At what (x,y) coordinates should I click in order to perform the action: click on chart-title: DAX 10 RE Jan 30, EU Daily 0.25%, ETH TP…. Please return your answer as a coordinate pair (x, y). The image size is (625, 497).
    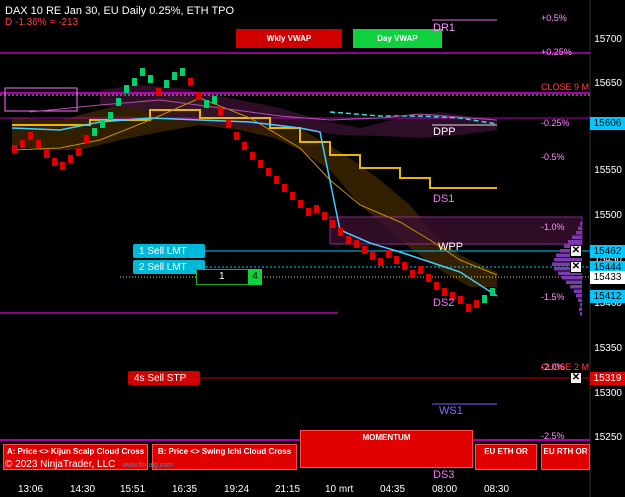
    Looking at the image, I should click on (120, 11).